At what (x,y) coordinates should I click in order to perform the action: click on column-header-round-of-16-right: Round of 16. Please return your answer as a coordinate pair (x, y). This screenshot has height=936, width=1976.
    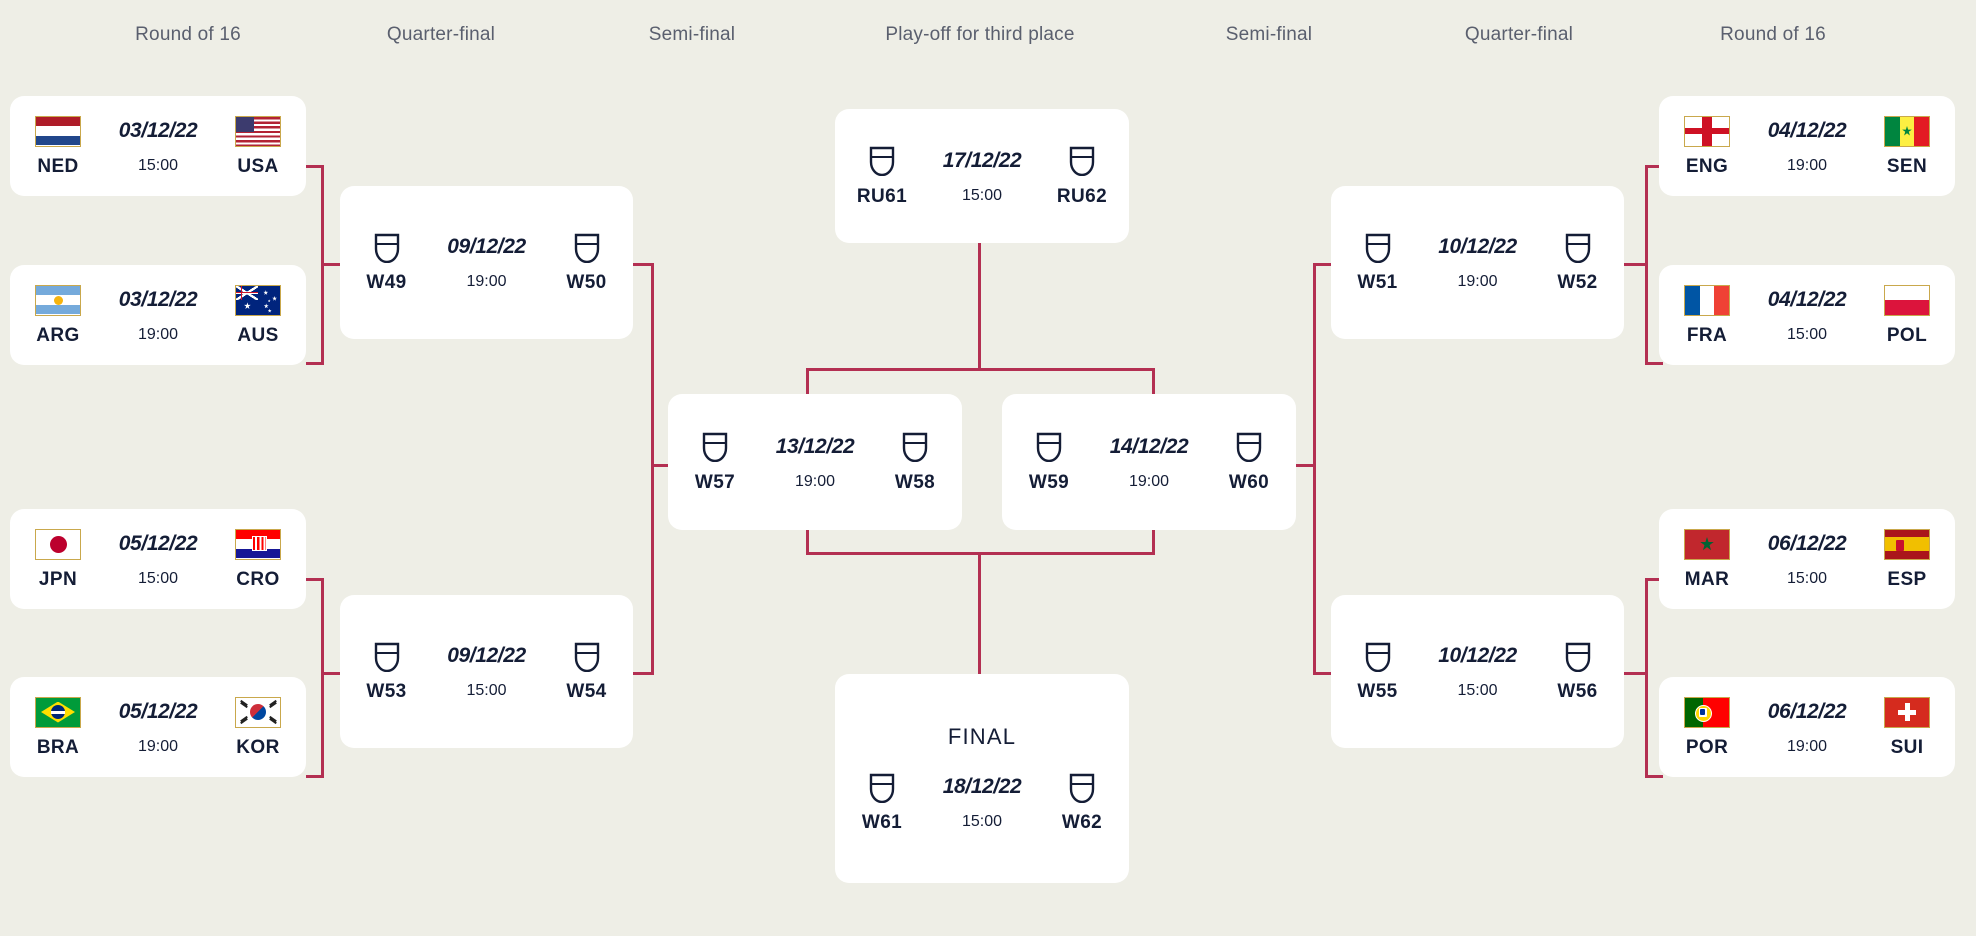
    Looking at the image, I should click on (1773, 34).